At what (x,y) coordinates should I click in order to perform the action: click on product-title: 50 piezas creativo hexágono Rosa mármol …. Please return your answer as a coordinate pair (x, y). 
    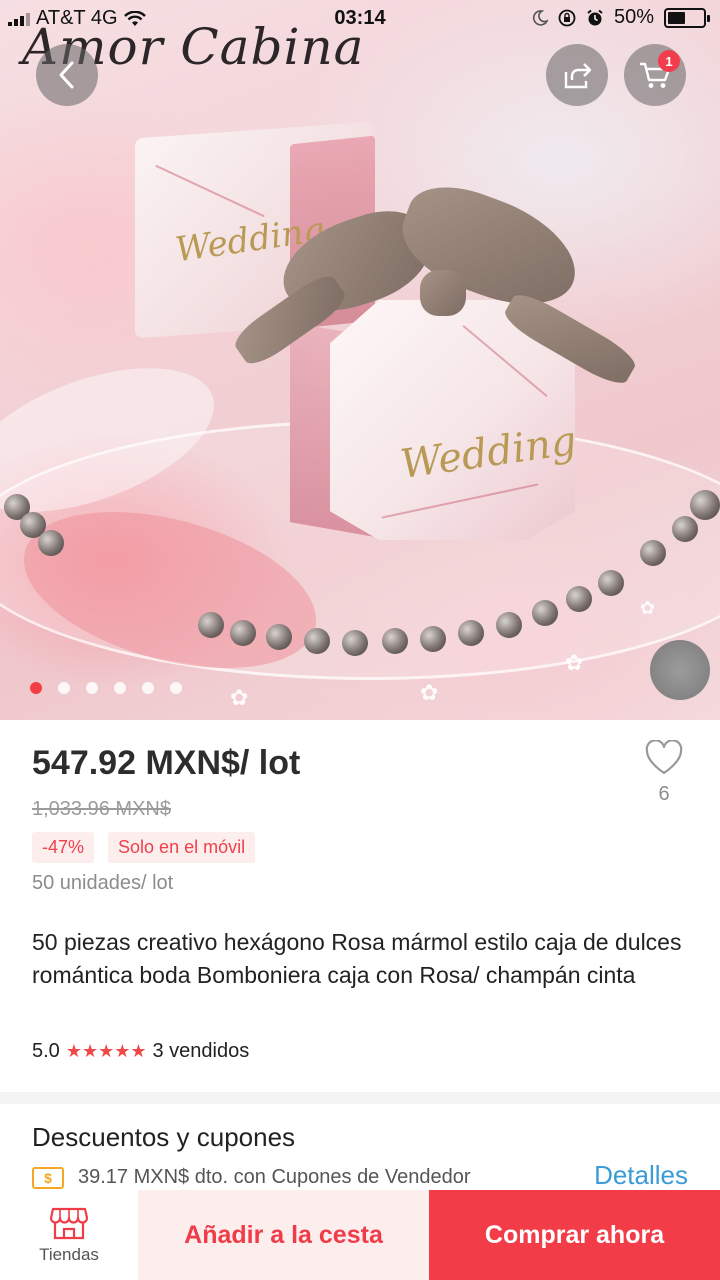
    Looking at the image, I should click on (357, 958).